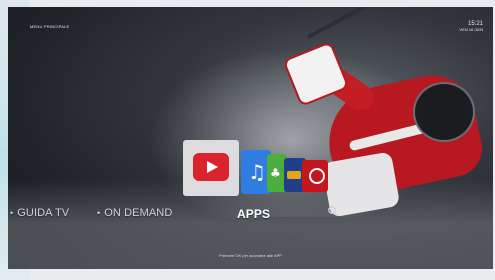 Image resolution: width=495 pixels, height=280 pixels. Describe the element at coordinates (471, 26) in the screenshot. I see `clock: 15:21 VEN 16 GEN` at that location.